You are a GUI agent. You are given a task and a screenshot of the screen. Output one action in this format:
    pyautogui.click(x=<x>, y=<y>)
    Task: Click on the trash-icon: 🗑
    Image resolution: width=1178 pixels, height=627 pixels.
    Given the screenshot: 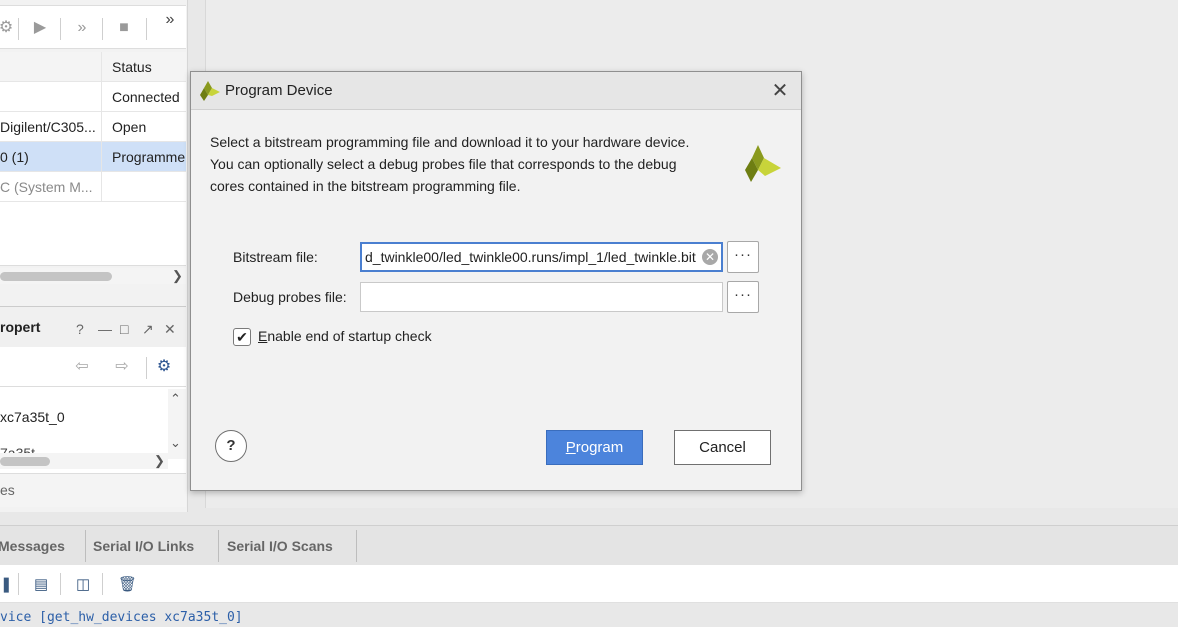 What is the action you would take?
    pyautogui.click(x=127, y=584)
    